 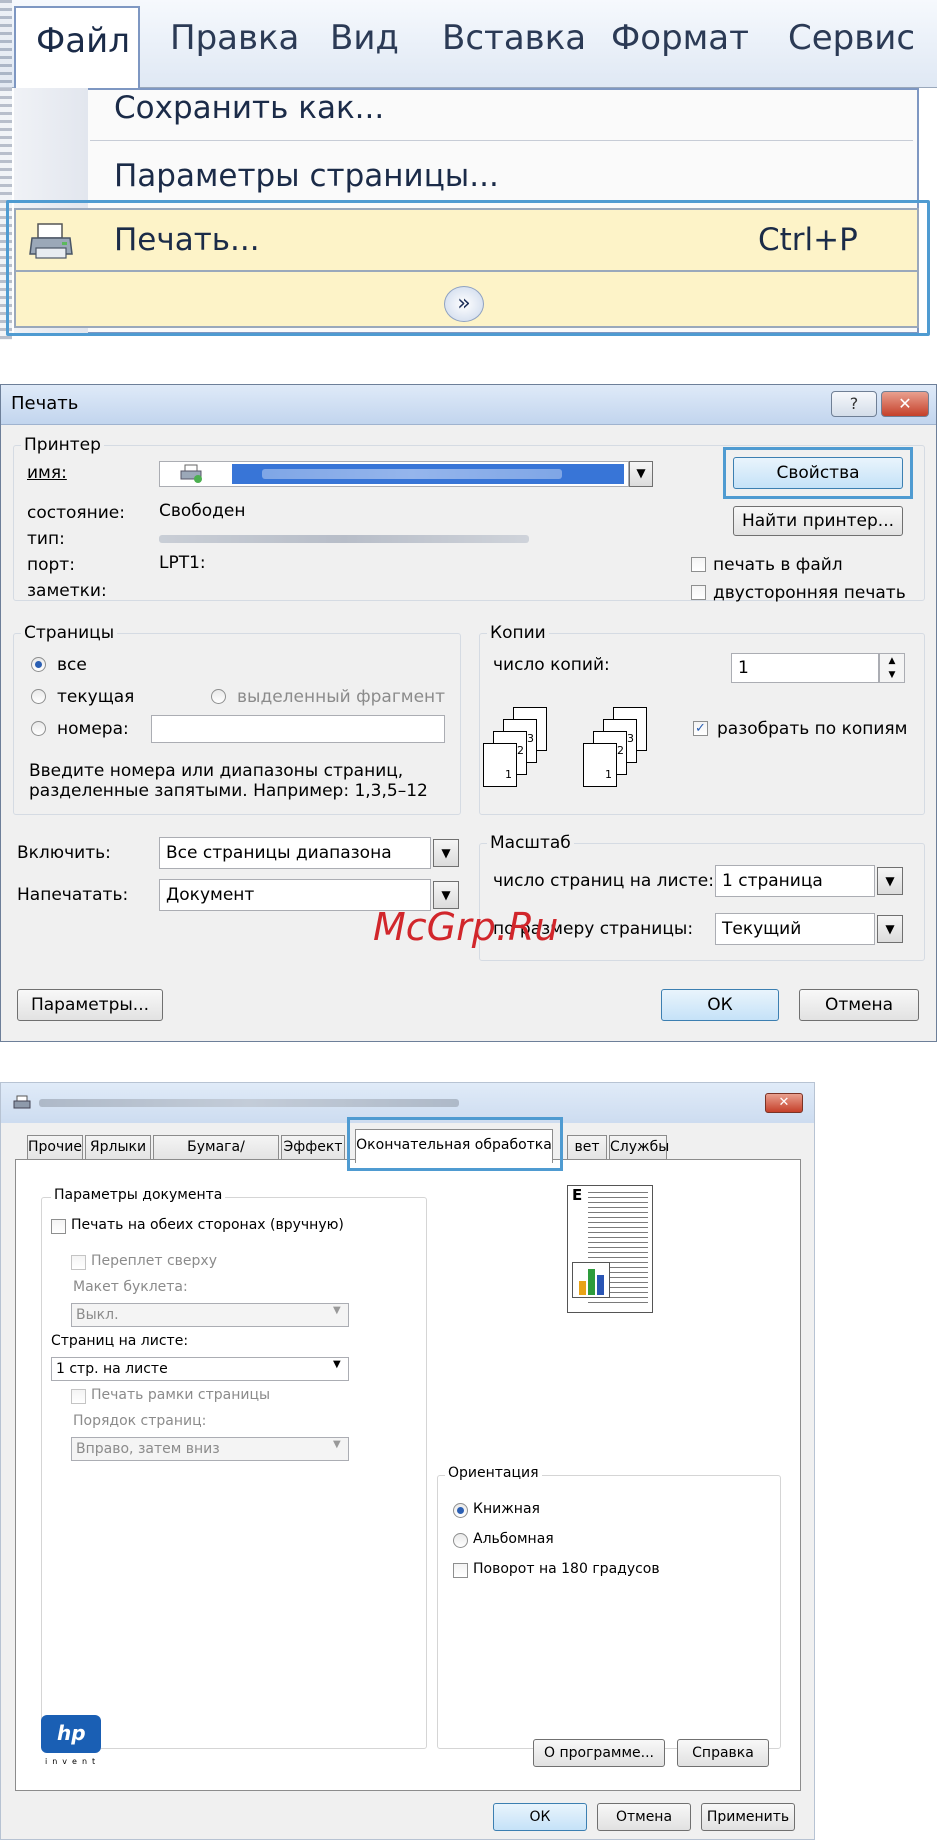 I want to click on menu-format: Формат, so click(x=680, y=38).